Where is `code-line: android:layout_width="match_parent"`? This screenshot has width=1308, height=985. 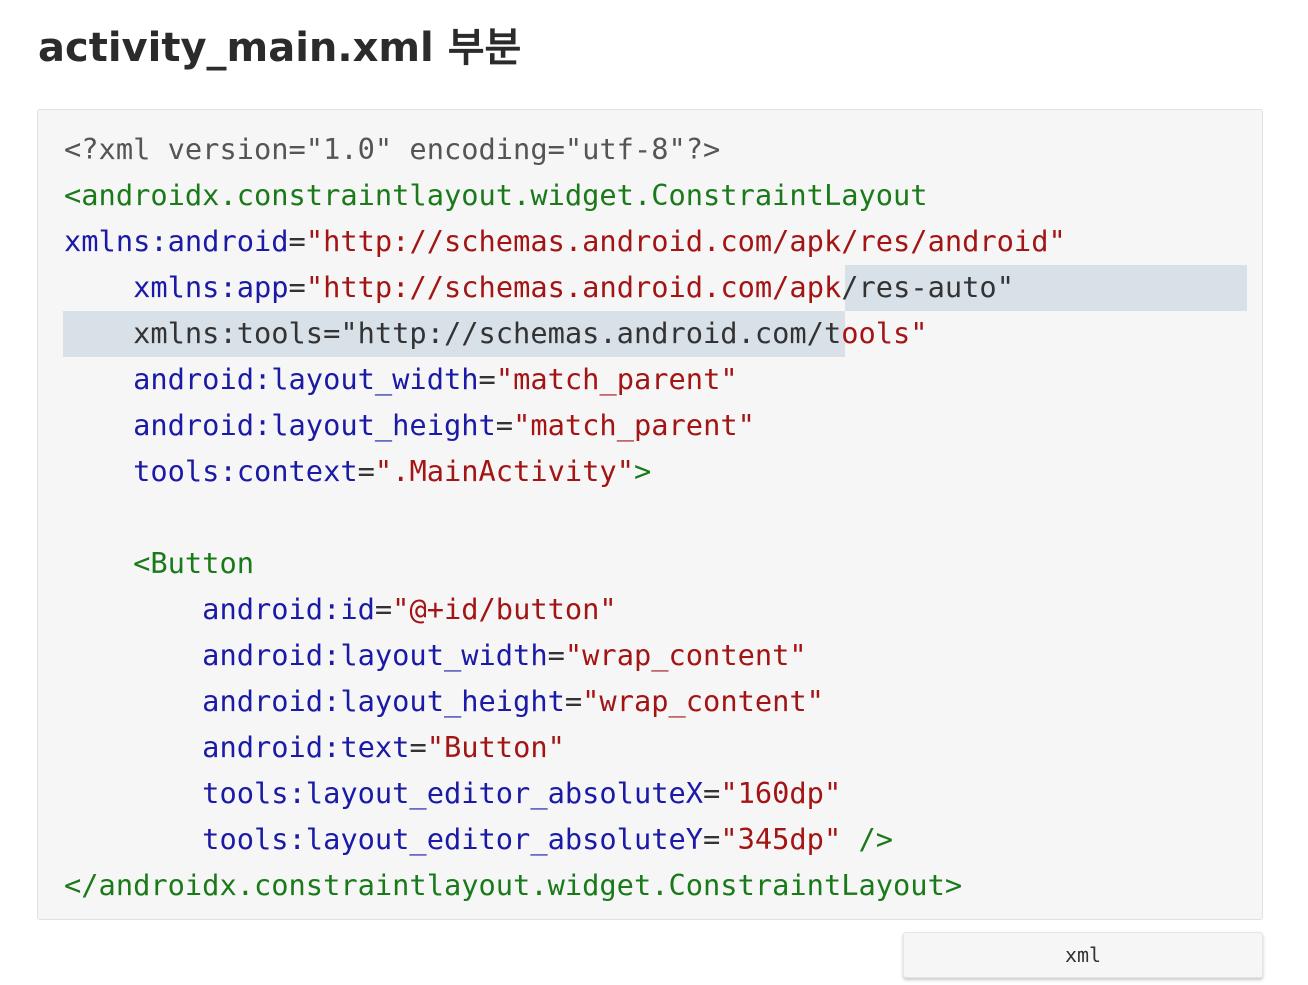 code-line: android:layout_width="match_parent" is located at coordinates (565, 379).